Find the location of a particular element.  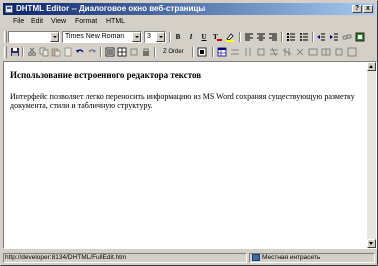

text-color-icon: T is located at coordinates (217, 37).